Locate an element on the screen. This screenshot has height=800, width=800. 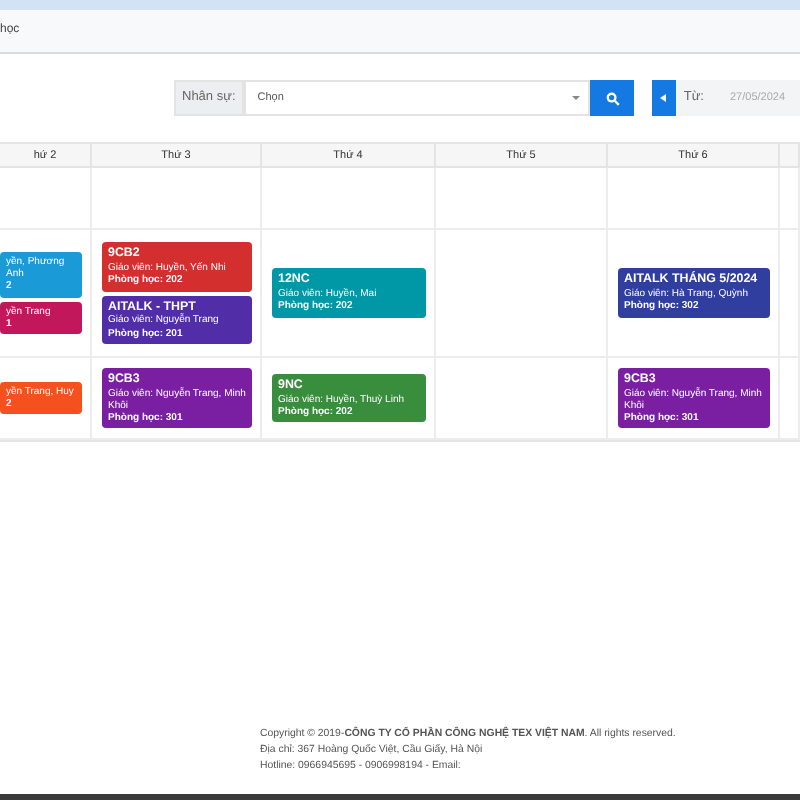
search-icon is located at coordinates (612, 98).